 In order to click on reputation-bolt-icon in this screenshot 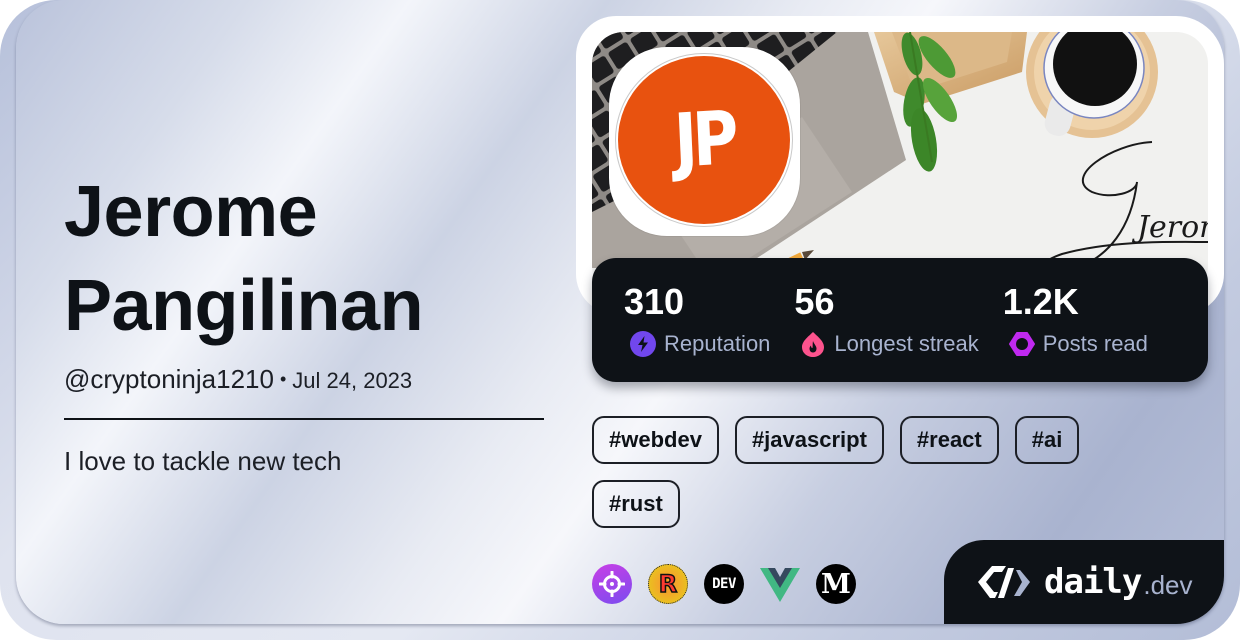, I will do `click(643, 344)`.